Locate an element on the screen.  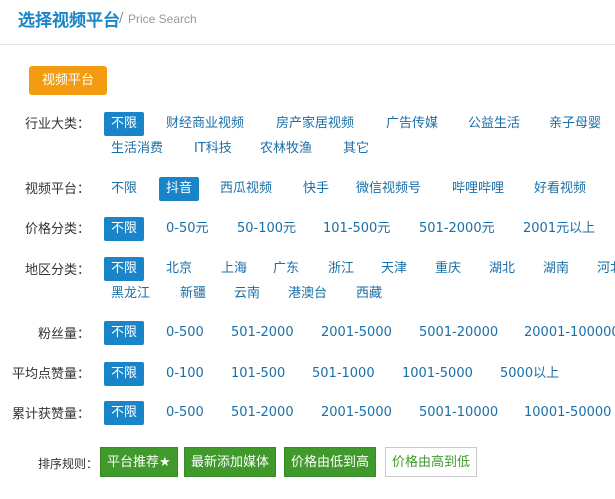
sort-platform-recommended-button: 平台推荐★ is located at coordinates (139, 462).